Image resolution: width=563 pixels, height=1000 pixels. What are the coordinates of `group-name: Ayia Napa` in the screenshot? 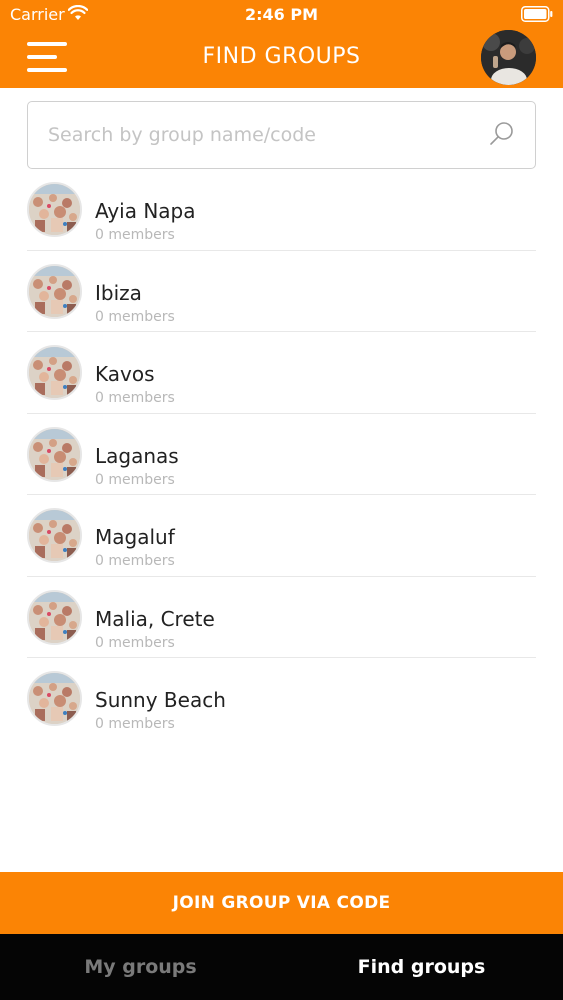 It's located at (145, 211).